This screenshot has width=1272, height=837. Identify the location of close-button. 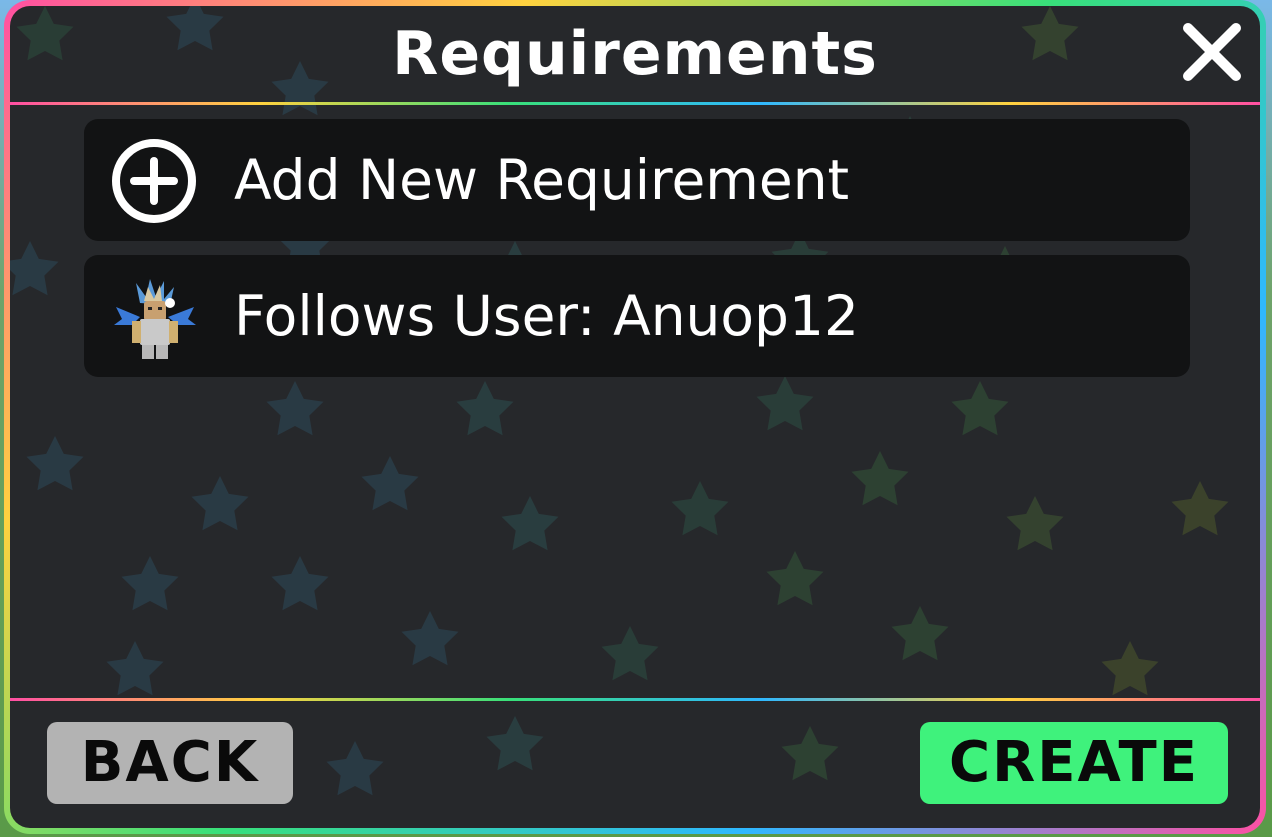
(1212, 52).